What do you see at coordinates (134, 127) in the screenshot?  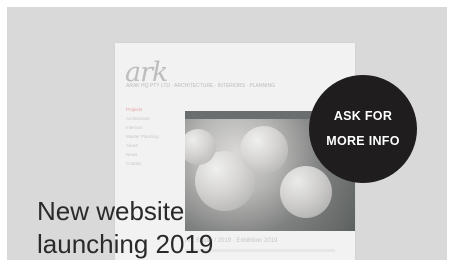 I see `mockup-nav-item: Interiors` at bounding box center [134, 127].